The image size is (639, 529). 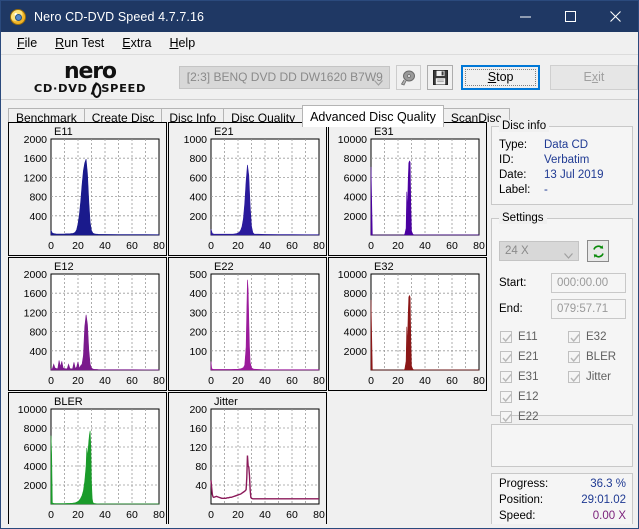 I want to click on checkbox-bler: BLER, so click(x=592, y=357).